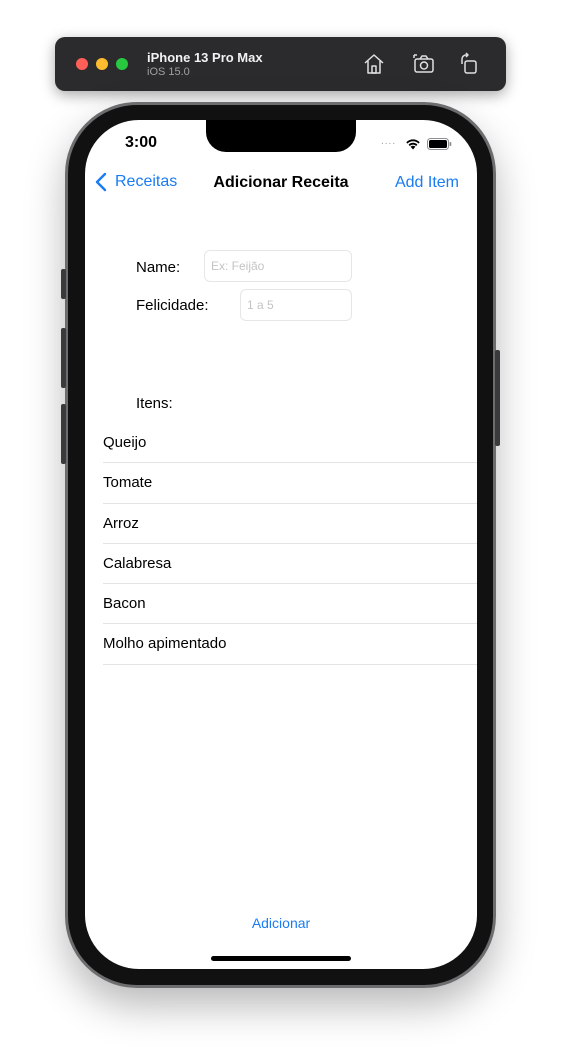 Image resolution: width=561 pixels, height=1062 pixels. I want to click on screenshot-icon, so click(424, 64).